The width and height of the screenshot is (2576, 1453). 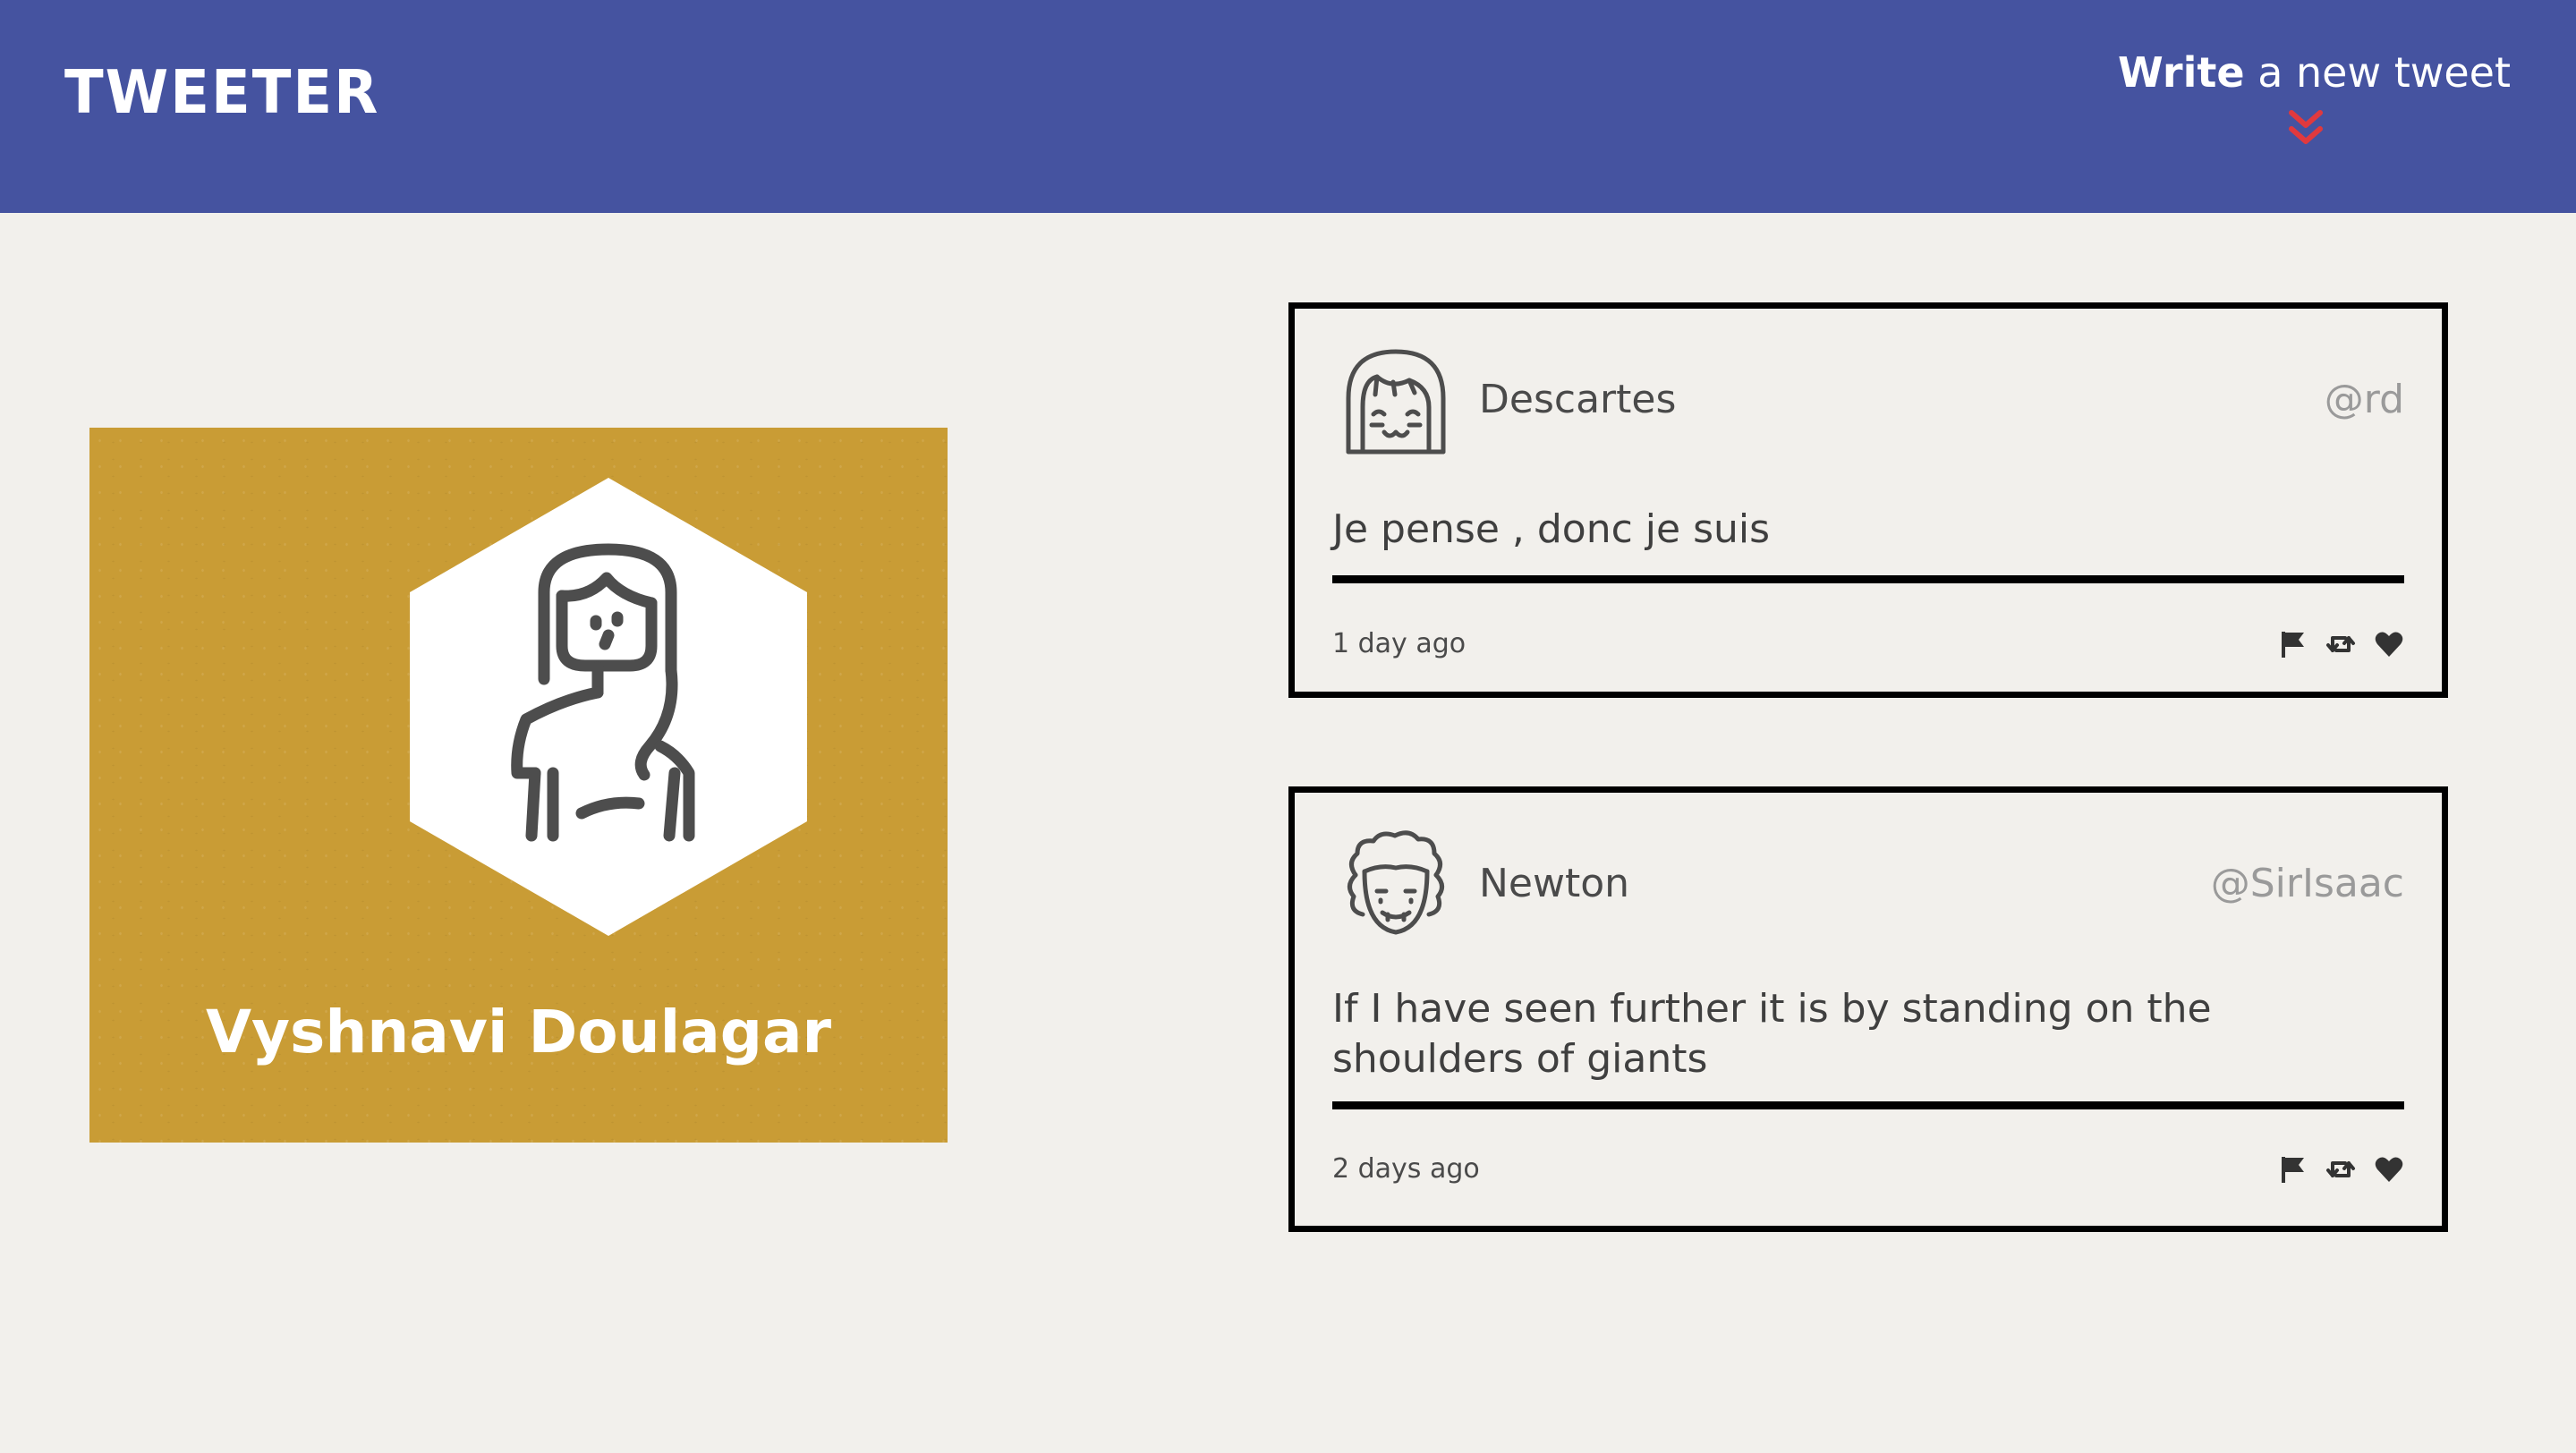 I want to click on profile-name: Vyshnavi Doulagar, so click(x=518, y=1032).